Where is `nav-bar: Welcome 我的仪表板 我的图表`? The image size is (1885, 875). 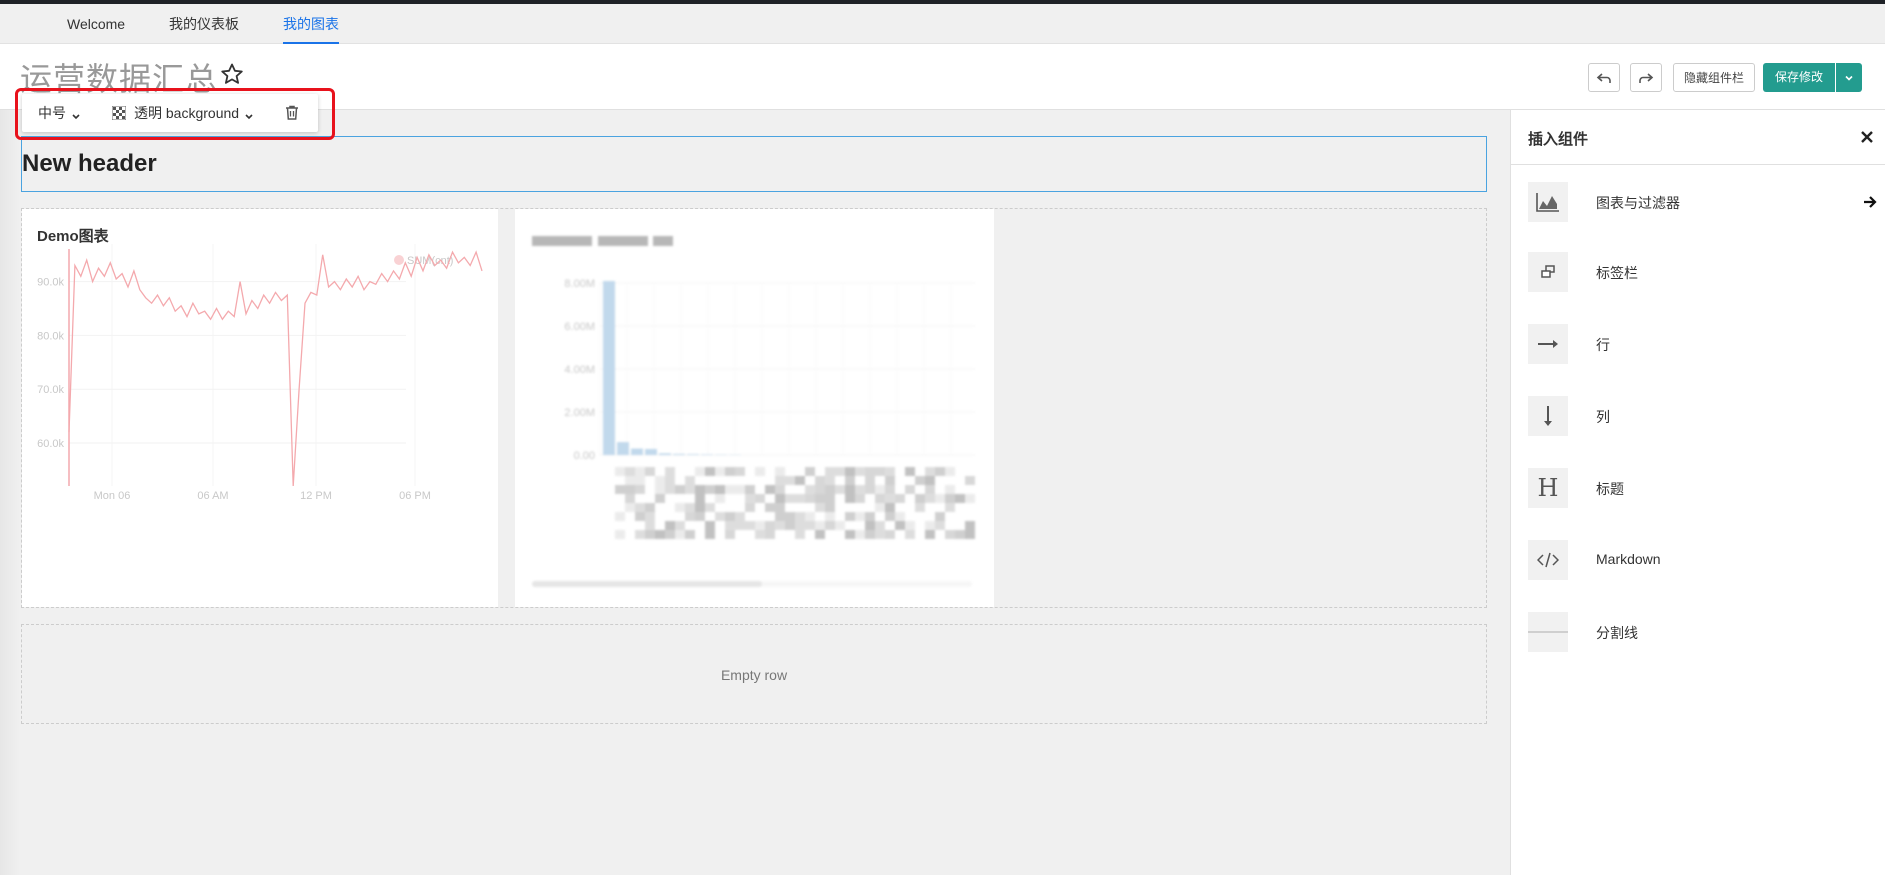 nav-bar: Welcome 我的仪表板 我的图表 is located at coordinates (942, 24).